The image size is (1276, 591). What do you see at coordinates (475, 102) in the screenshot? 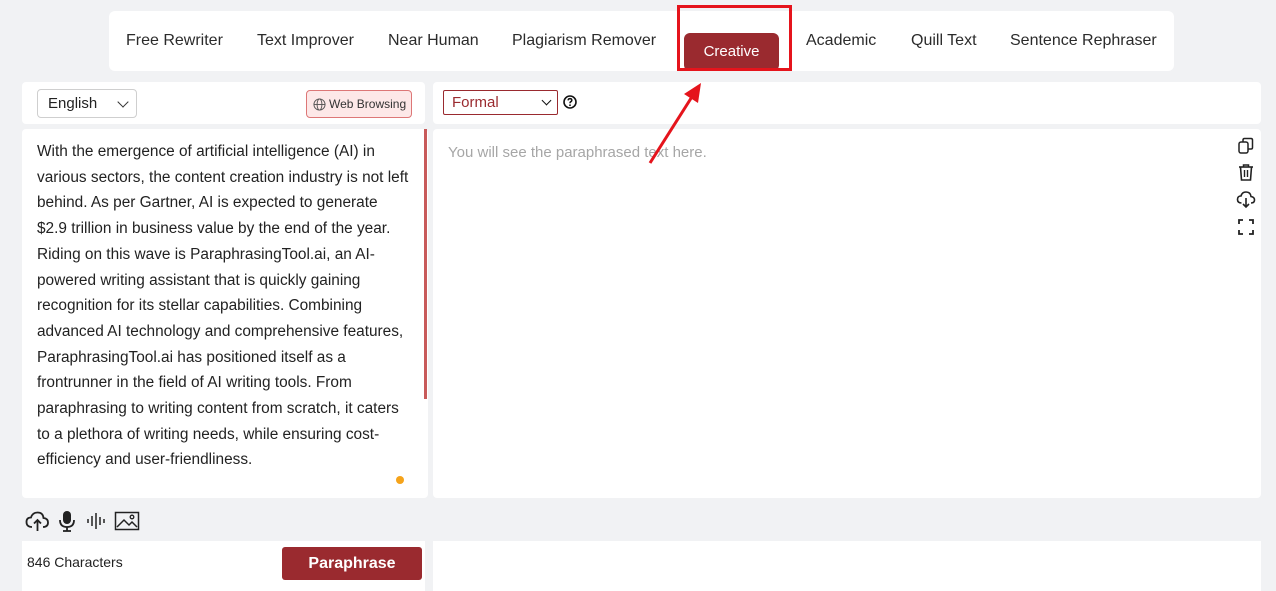
I see `tone-select-value: Formal` at bounding box center [475, 102].